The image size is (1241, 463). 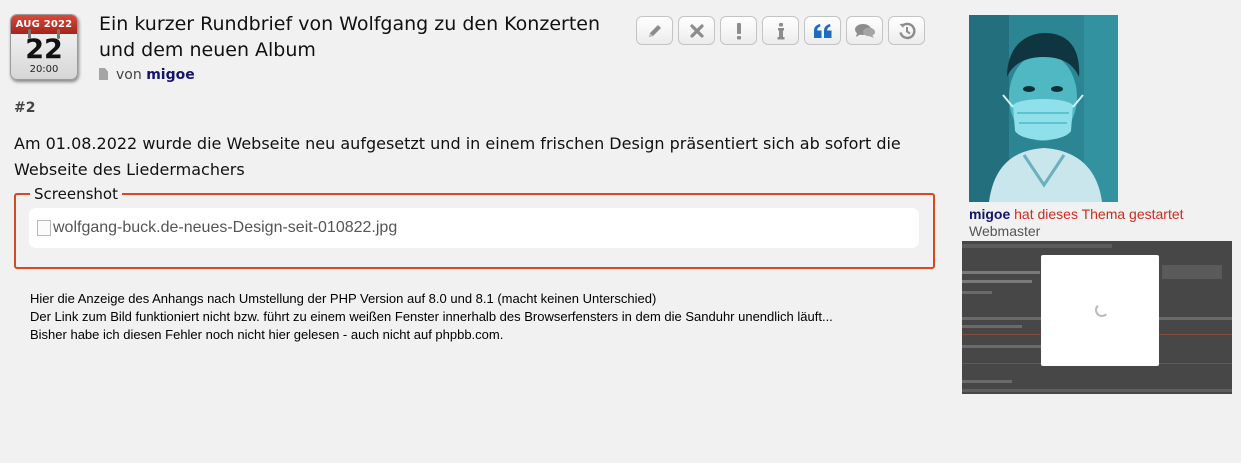 I want to click on loading-modal, so click(x=1100, y=310).